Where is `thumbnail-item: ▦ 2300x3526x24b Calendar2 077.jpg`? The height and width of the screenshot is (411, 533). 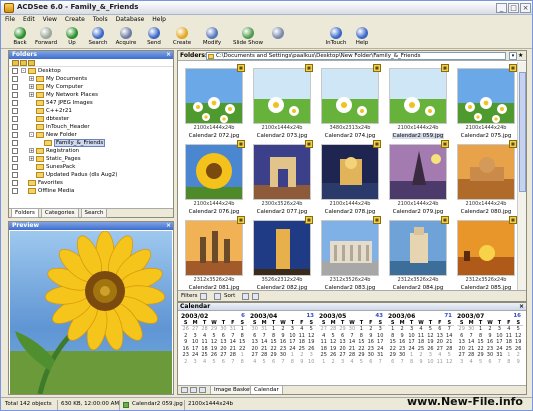
thumbnail-item: ▦ 2300x3526x24b Calendar2 077.jpg is located at coordinates (282, 179).